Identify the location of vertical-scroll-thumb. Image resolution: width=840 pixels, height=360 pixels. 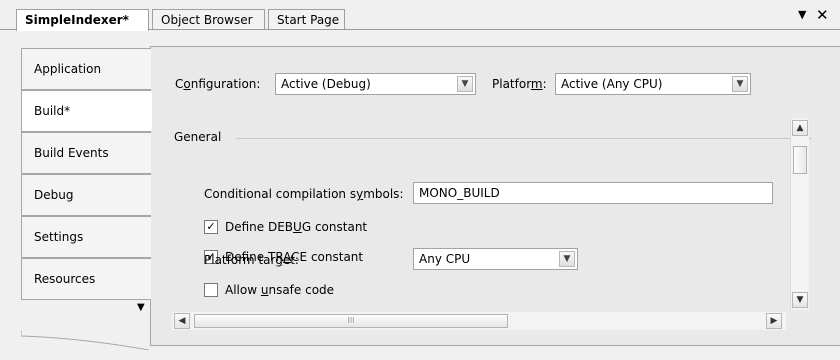
(800, 160).